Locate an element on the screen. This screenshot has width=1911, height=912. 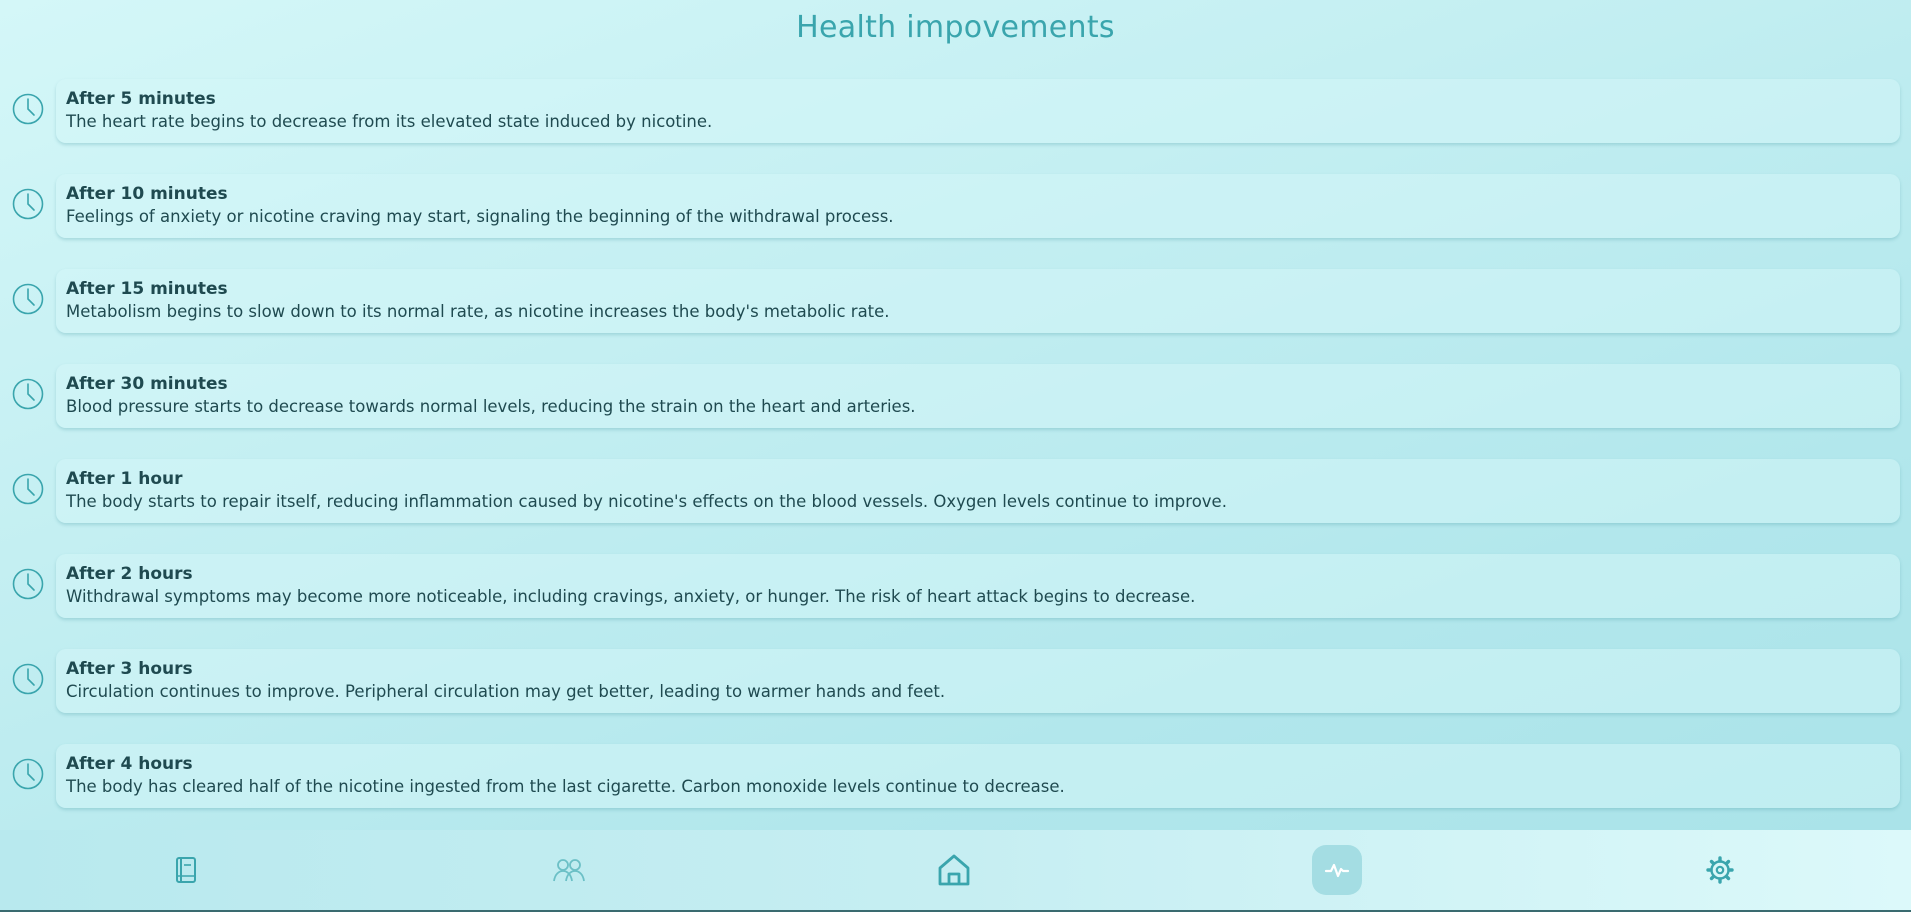
milestone-title: After 5 minutes is located at coordinates (141, 99).